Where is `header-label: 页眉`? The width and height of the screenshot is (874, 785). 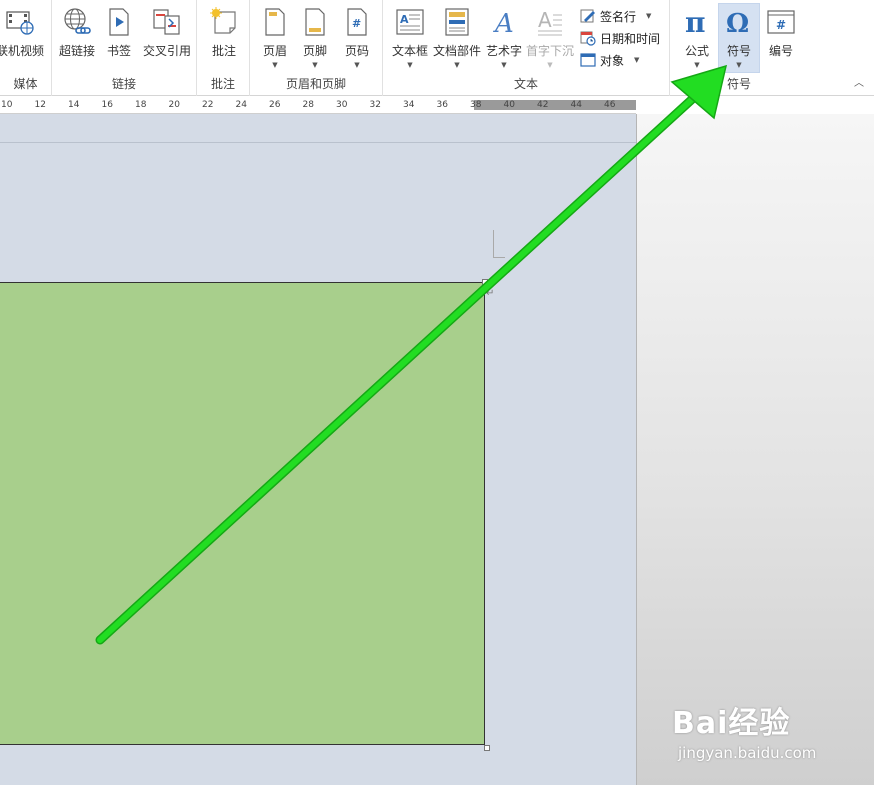
header-label: 页眉 is located at coordinates (274, 51).